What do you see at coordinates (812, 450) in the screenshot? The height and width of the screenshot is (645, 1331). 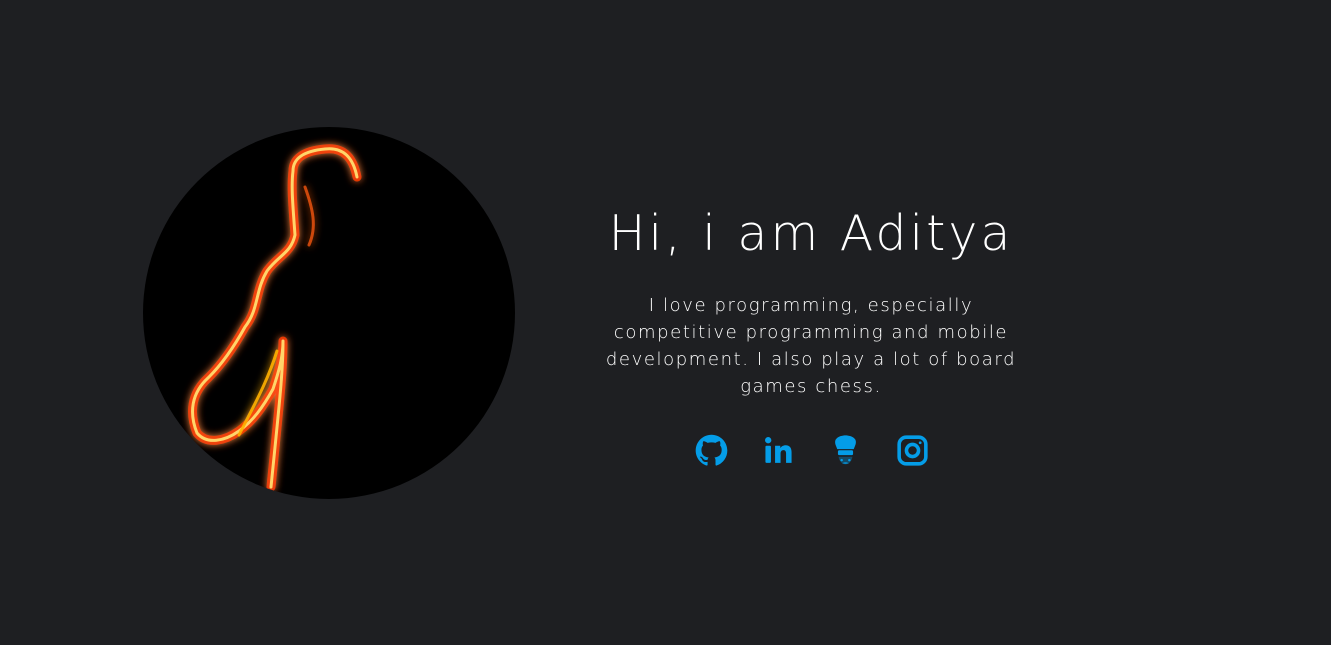 I see `social-links` at bounding box center [812, 450].